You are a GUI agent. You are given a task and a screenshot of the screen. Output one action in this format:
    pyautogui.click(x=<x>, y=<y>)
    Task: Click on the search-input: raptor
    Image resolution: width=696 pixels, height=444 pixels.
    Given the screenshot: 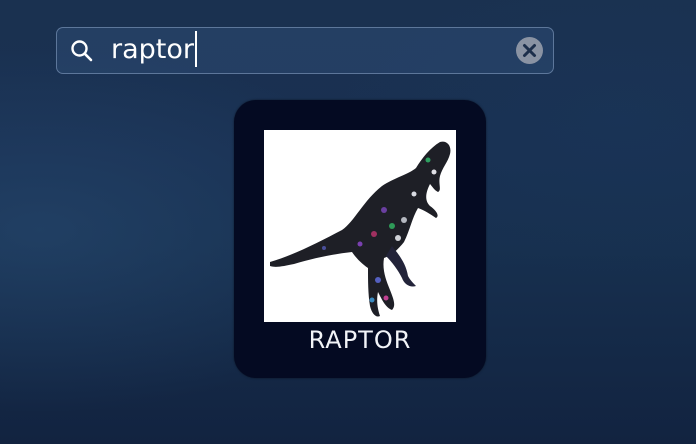 What is the action you would take?
    pyautogui.click(x=154, y=50)
    